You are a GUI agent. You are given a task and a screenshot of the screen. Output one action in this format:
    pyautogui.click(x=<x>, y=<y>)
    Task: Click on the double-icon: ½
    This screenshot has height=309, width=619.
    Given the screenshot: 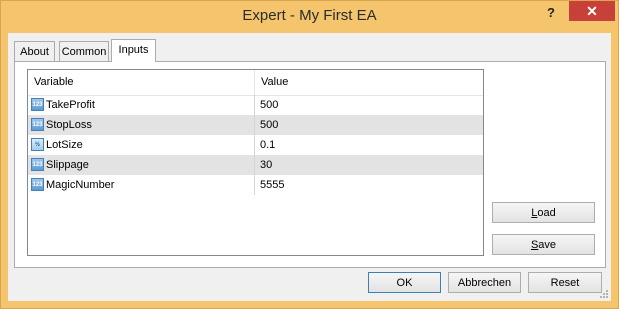 What is the action you would take?
    pyautogui.click(x=37, y=144)
    